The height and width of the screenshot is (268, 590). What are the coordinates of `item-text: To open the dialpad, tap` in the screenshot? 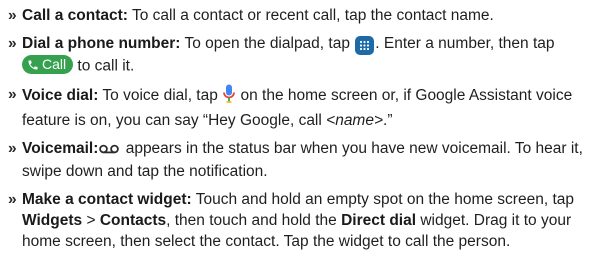 It's located at (267, 43).